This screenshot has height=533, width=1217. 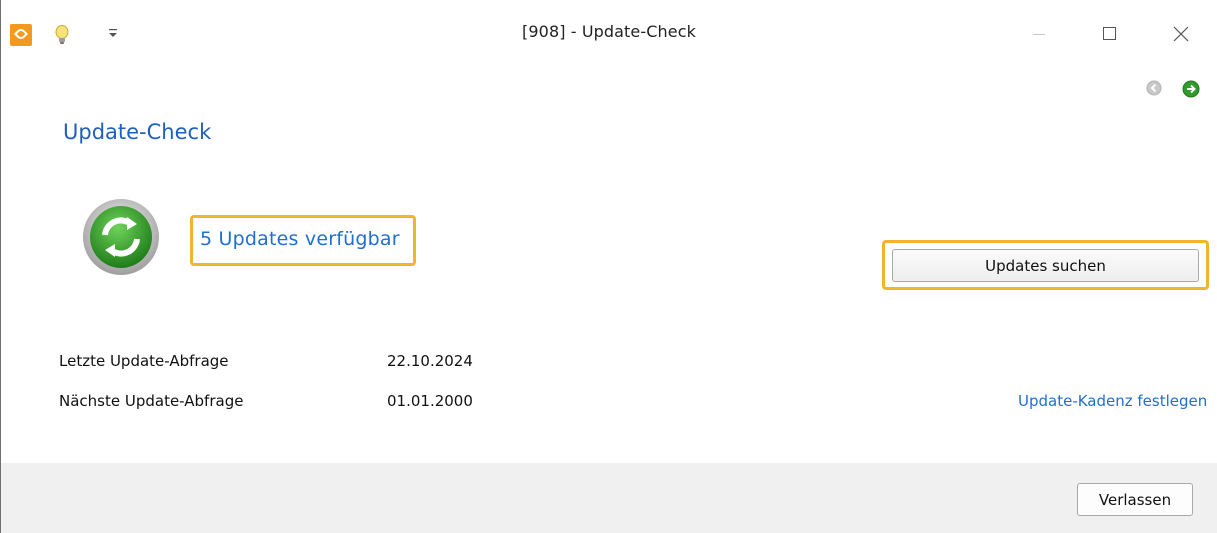 I want to click on leave-button: Verlassen, so click(x=1135, y=499).